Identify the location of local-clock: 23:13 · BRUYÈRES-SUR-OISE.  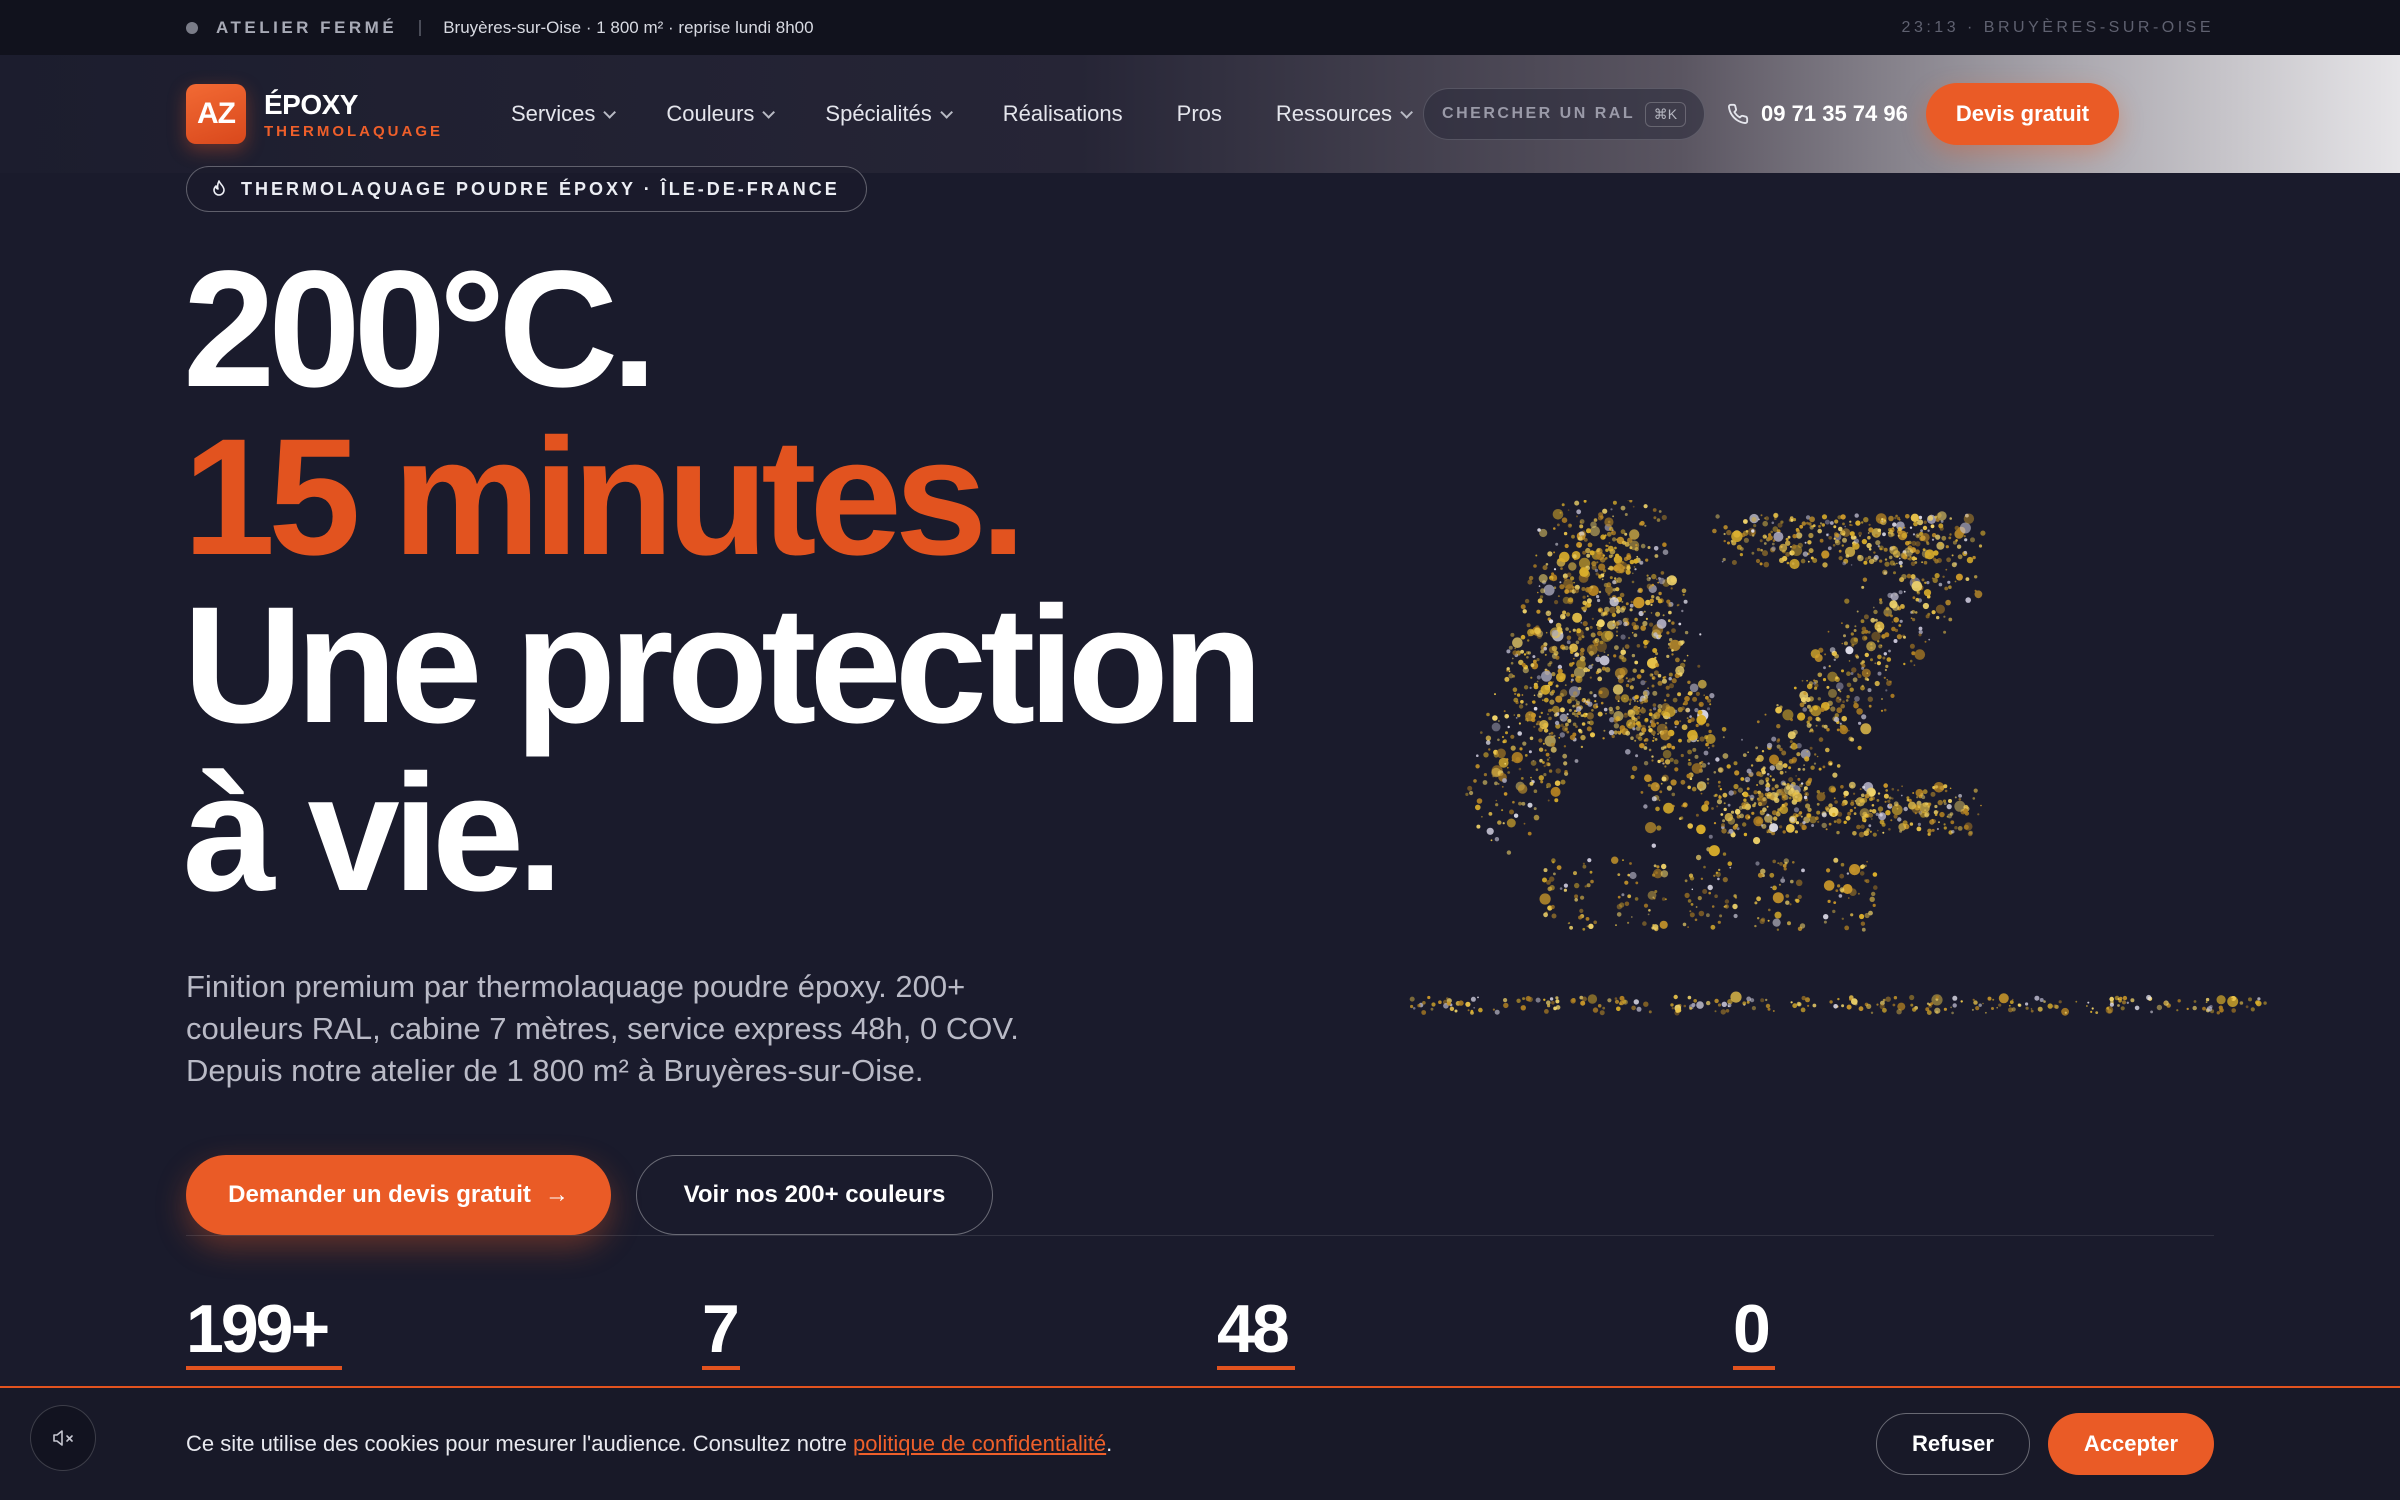
(2057, 27).